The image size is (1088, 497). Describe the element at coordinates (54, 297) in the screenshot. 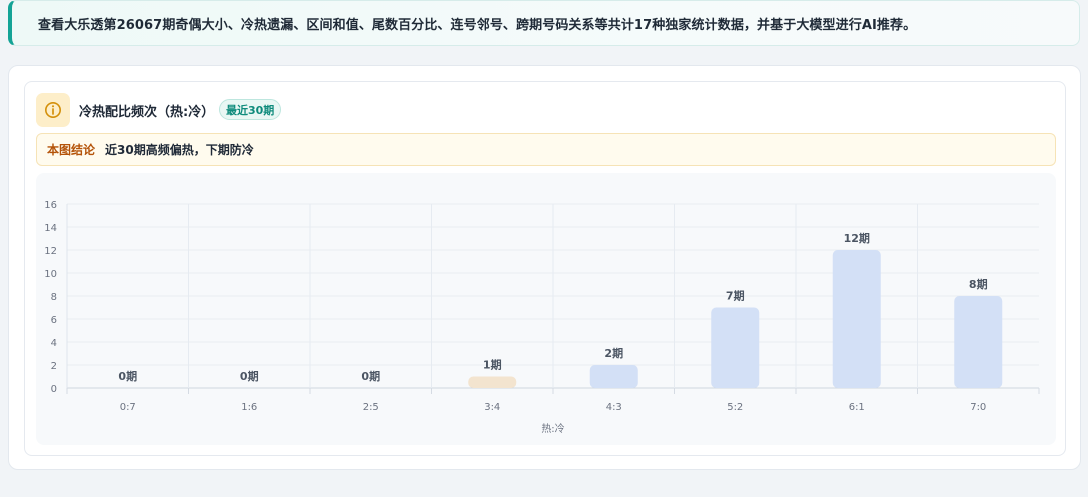

I see `y-tick-label: 8` at that location.